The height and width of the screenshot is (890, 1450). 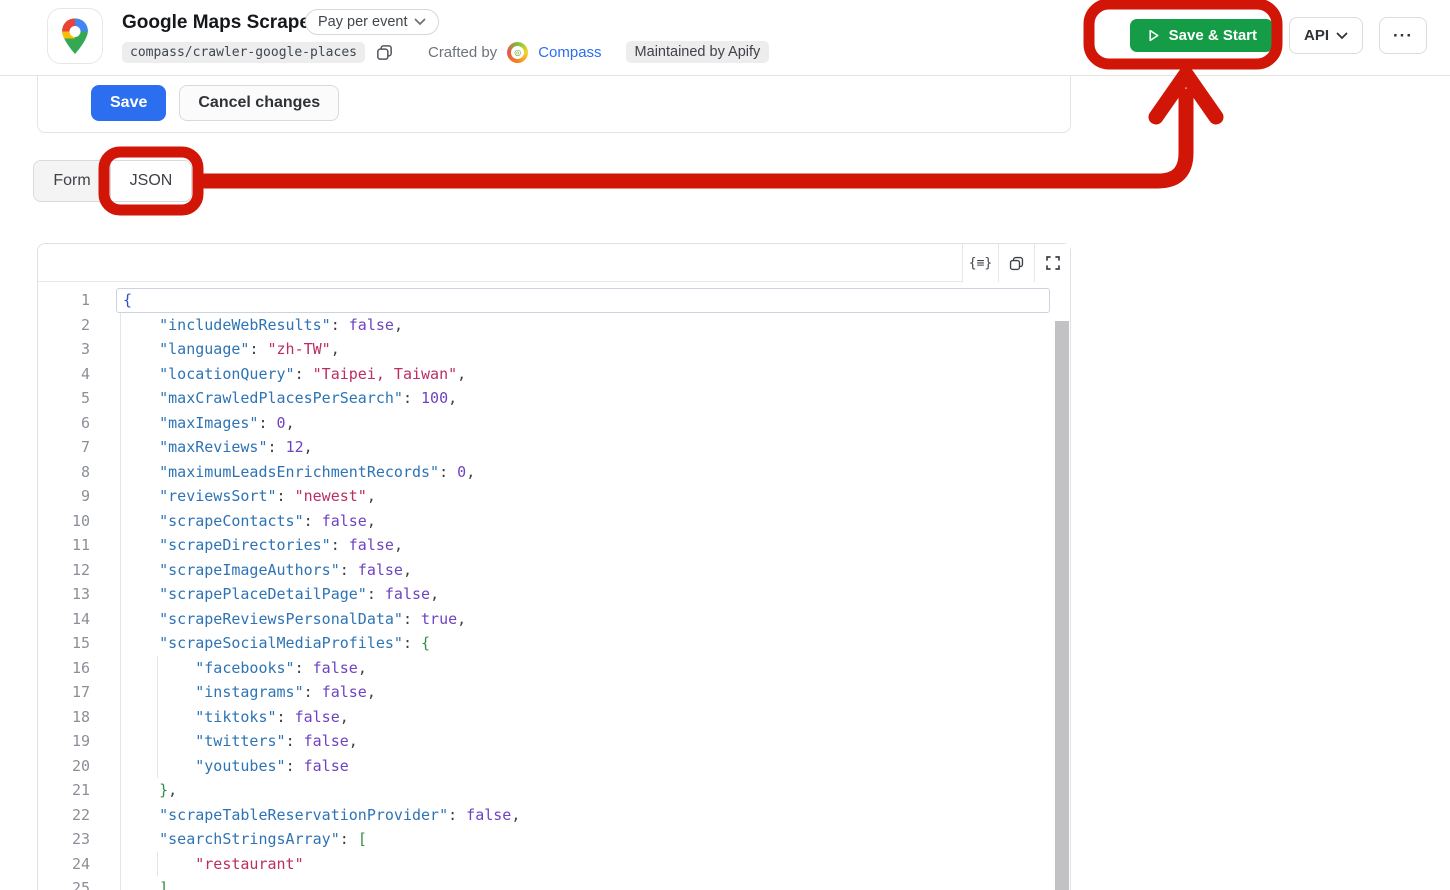 I want to click on code-line: 5 "maxCrawledPlacesPerSearch": 100,, so click(x=554, y=398).